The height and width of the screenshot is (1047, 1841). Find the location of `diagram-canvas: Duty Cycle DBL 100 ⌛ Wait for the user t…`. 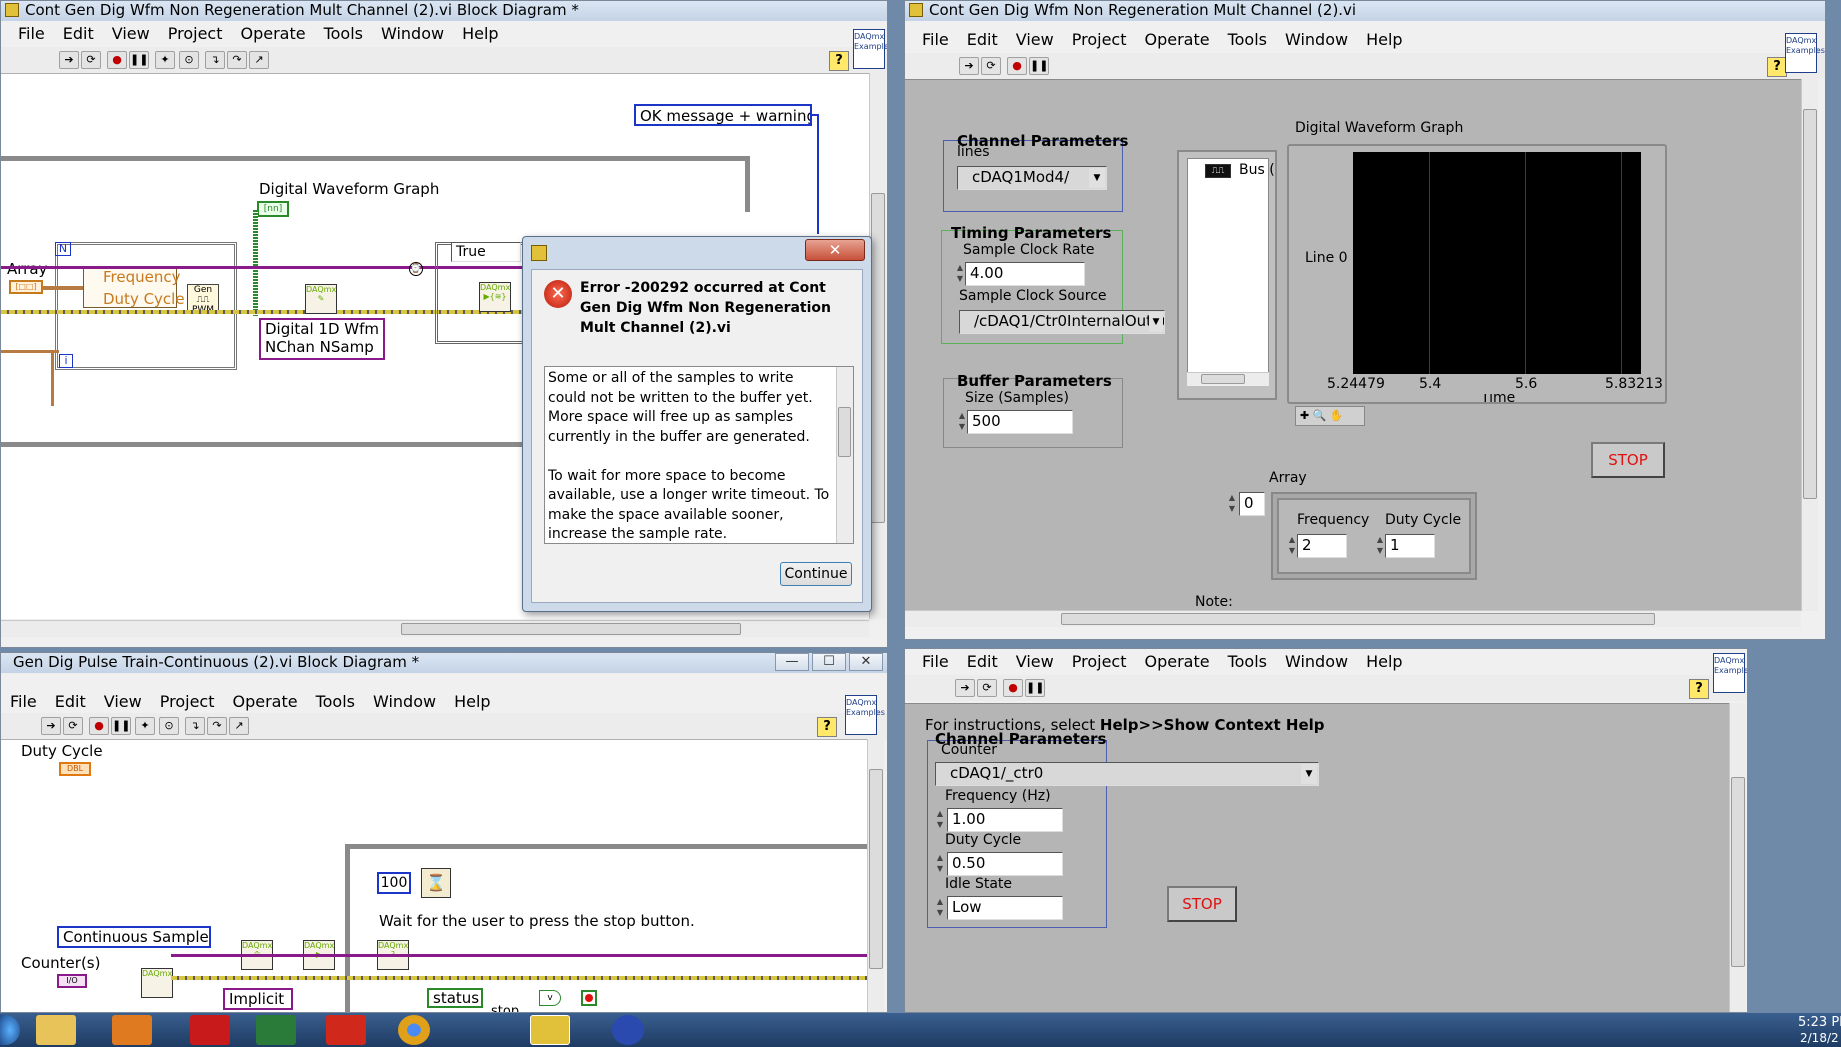

diagram-canvas: Duty Cycle DBL 100 ⌛ Wait for the user t… is located at coordinates (434, 875).